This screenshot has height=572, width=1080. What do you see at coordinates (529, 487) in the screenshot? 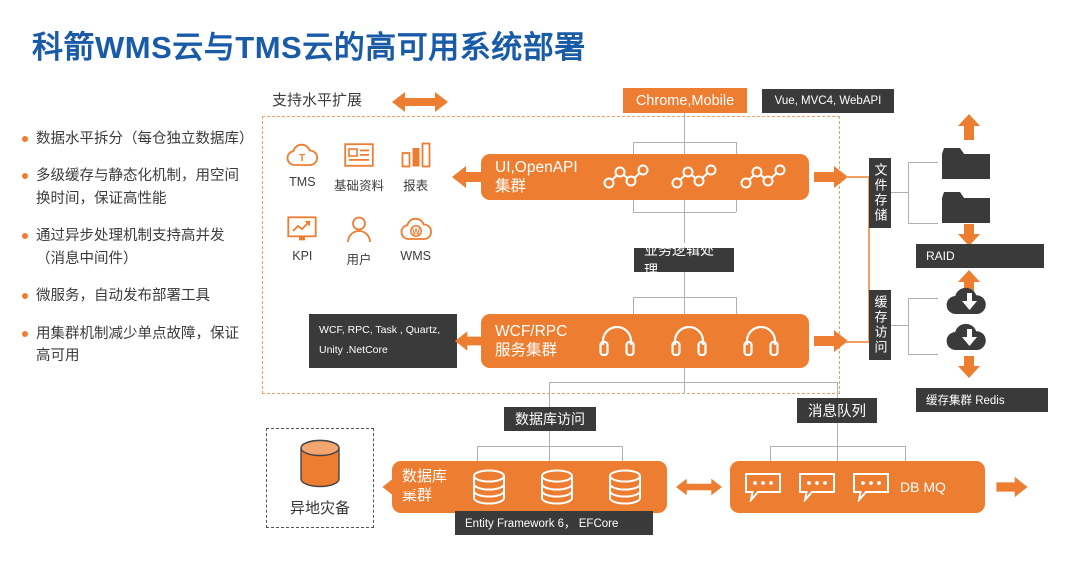
I see `database-cluster: 数据库 集群` at bounding box center [529, 487].